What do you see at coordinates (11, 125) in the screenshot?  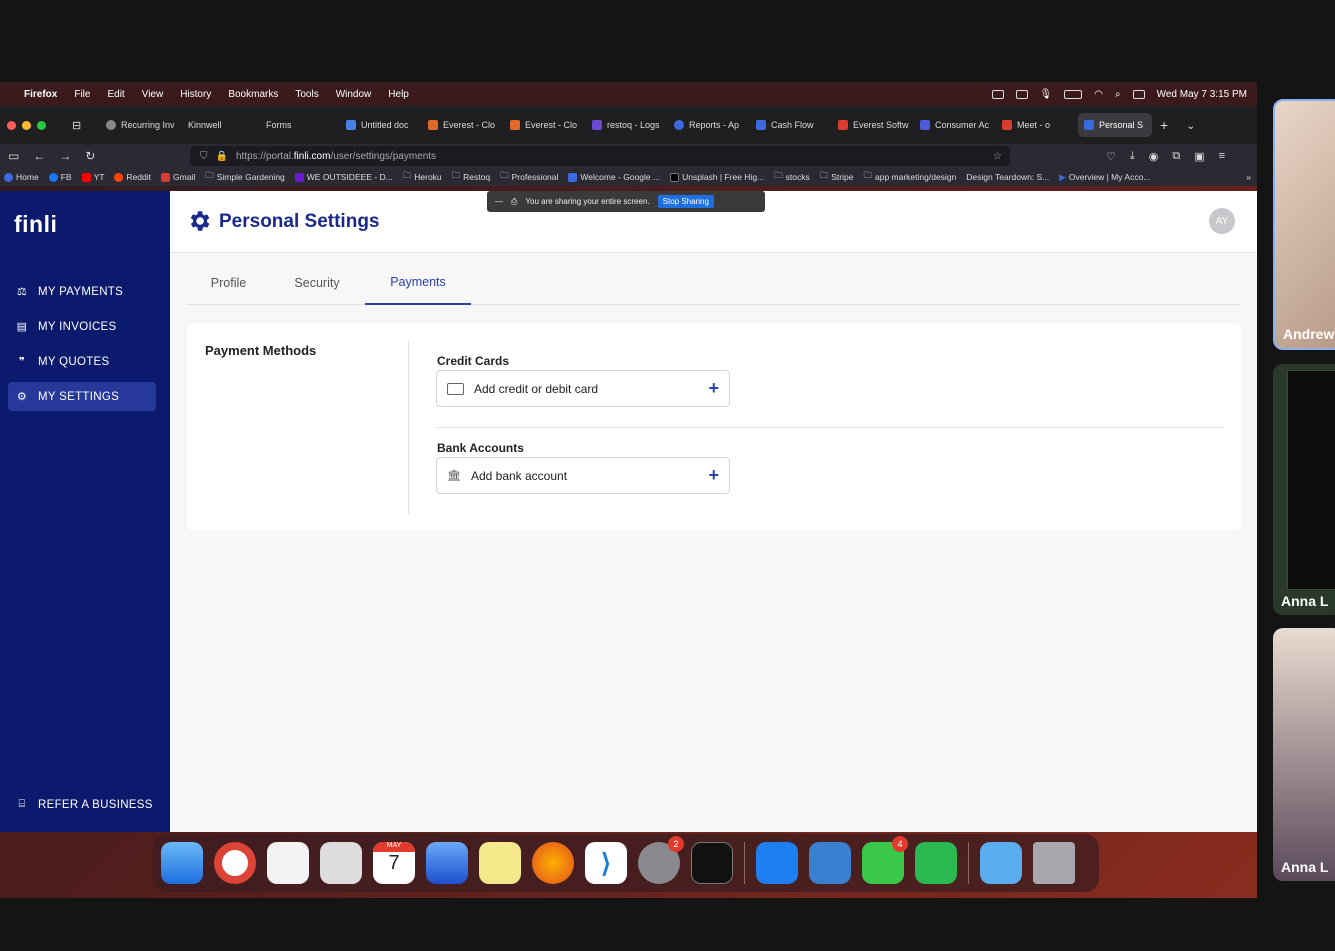 I see `close-window-icon` at bounding box center [11, 125].